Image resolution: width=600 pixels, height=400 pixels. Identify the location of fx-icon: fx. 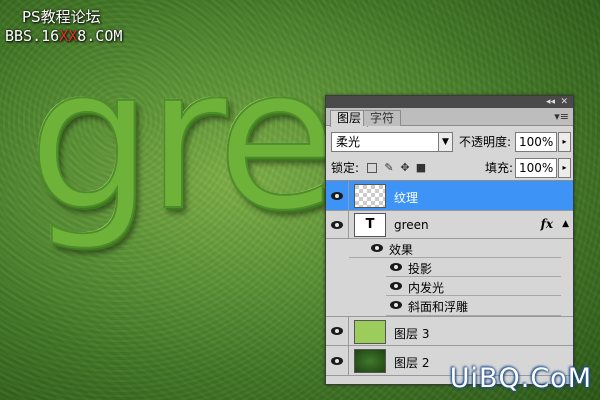
(547, 224).